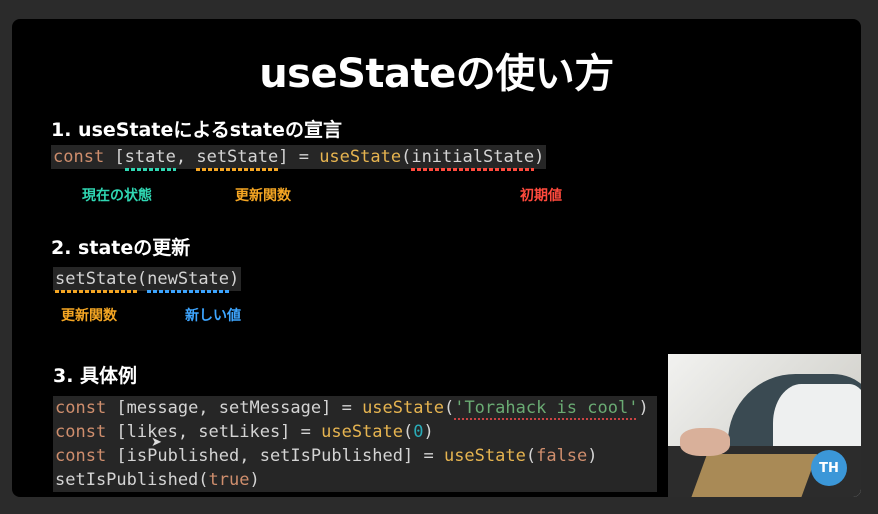 The image size is (878, 514). I want to click on label-new-value: 新しい値, so click(213, 316).